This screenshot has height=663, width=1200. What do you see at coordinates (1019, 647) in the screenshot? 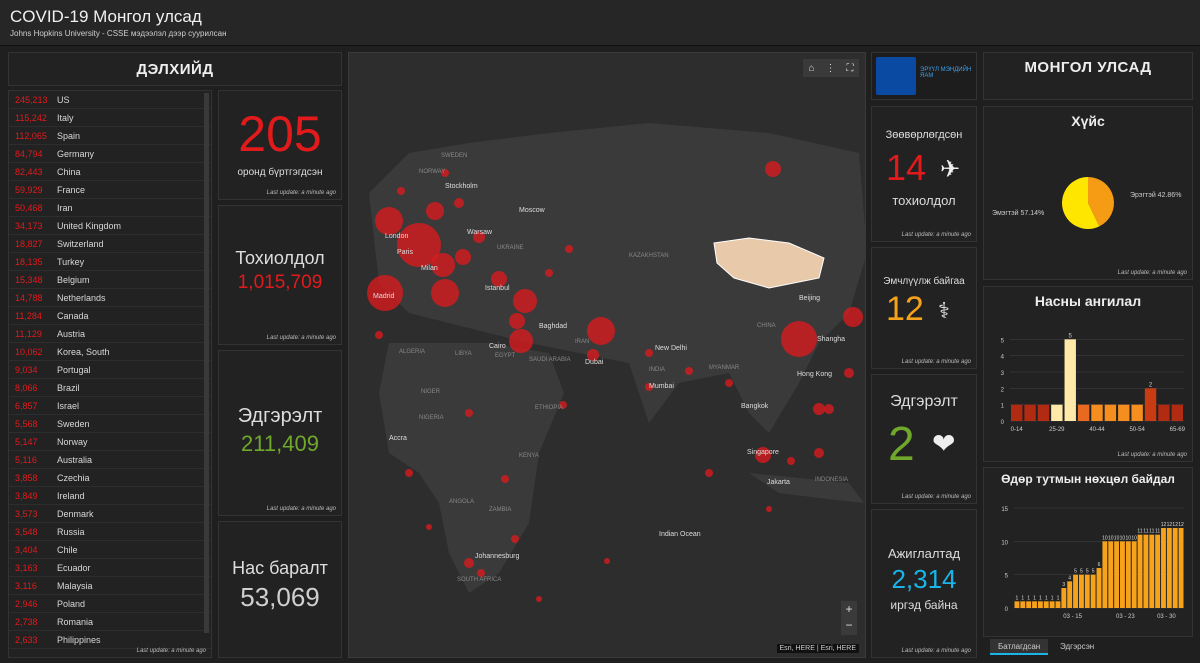
I see `tab-confirmed: Батлагдсан` at bounding box center [1019, 647].